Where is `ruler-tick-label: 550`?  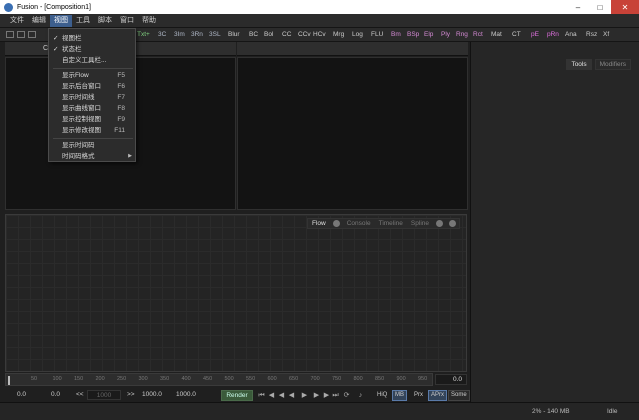
ruler-tick-label: 550 is located at coordinates (251, 379).